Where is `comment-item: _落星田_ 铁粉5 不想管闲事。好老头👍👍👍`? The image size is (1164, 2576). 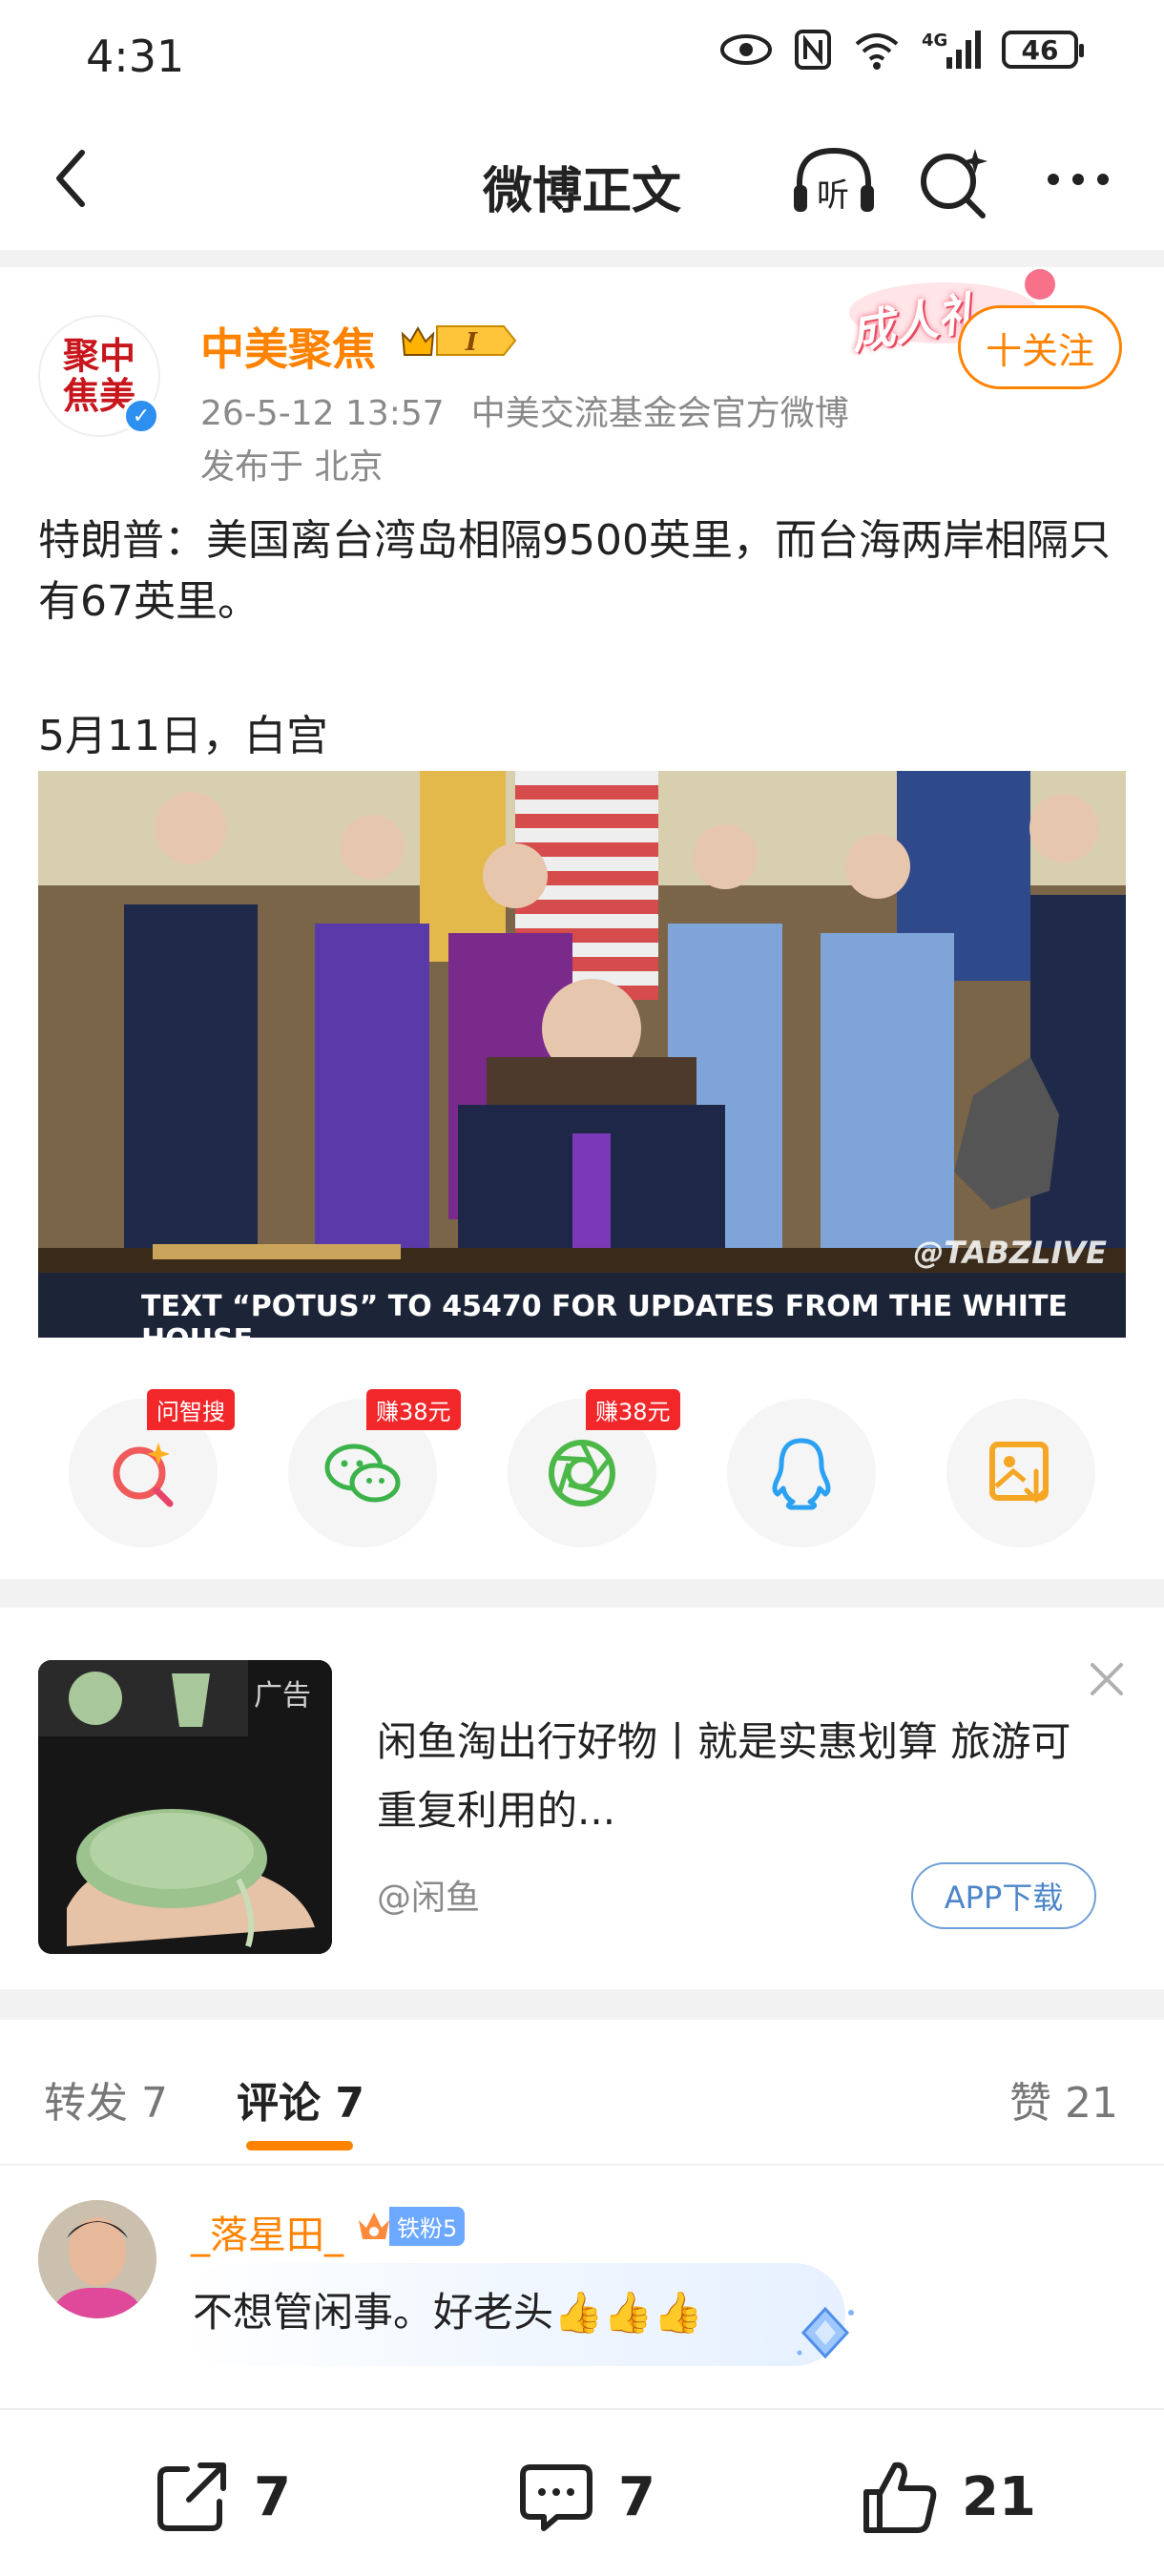 comment-item: _落星田_ 铁粉5 不想管闲事。好老头👍👍👍 is located at coordinates (582, 2280).